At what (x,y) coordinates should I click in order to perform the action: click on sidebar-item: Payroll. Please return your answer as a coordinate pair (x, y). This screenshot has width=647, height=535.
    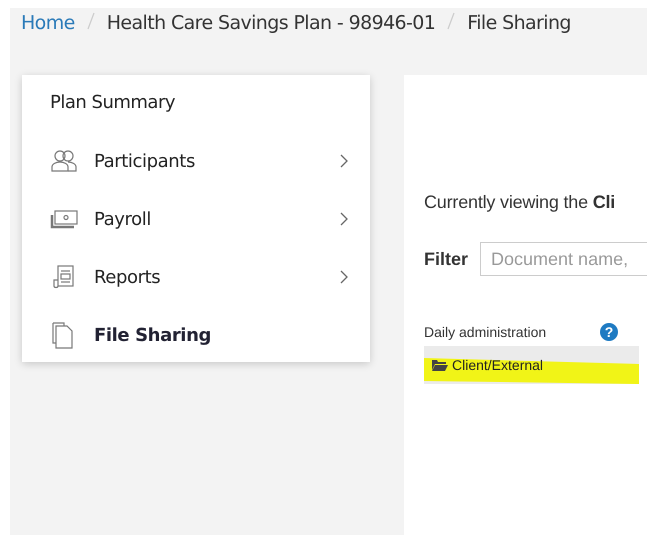
    Looking at the image, I should click on (199, 219).